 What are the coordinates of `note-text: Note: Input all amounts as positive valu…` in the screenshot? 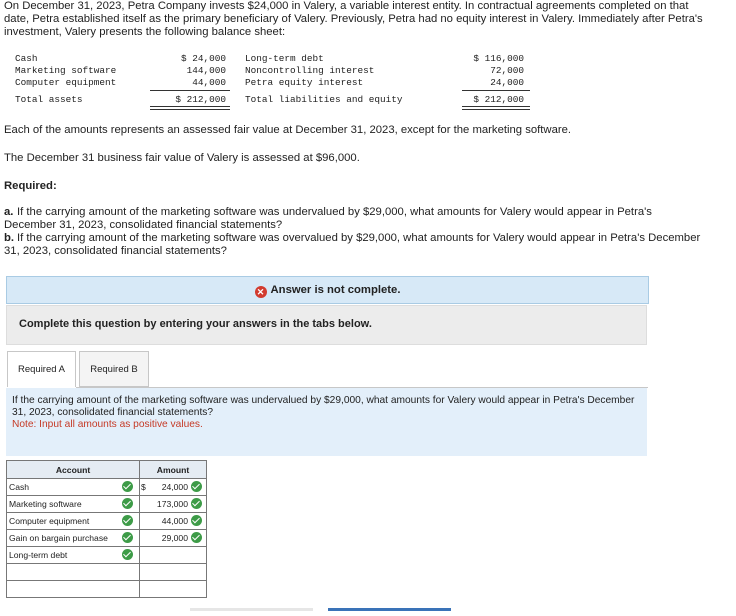 It's located at (107, 424).